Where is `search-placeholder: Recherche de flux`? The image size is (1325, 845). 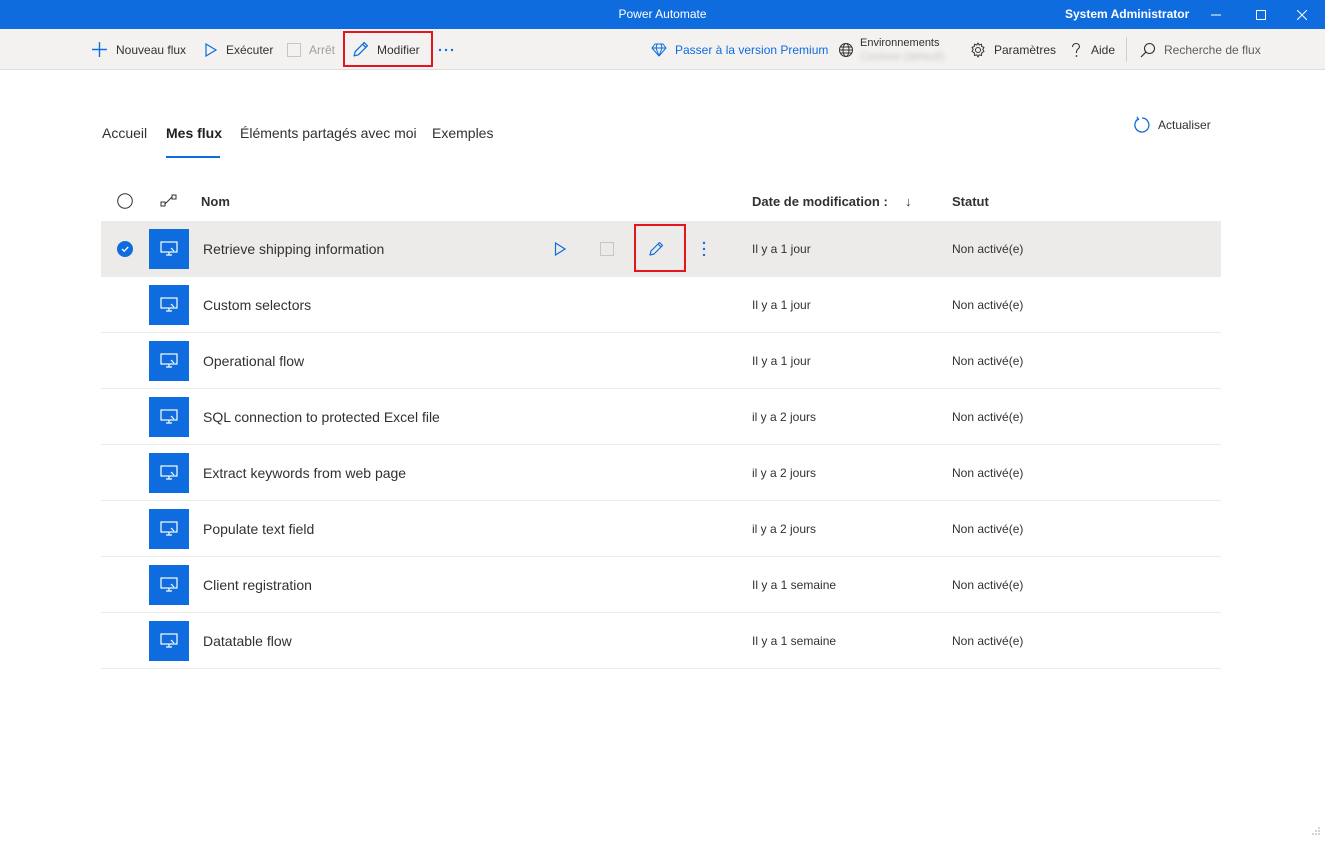
search-placeholder: Recherche de flux is located at coordinates (1212, 49).